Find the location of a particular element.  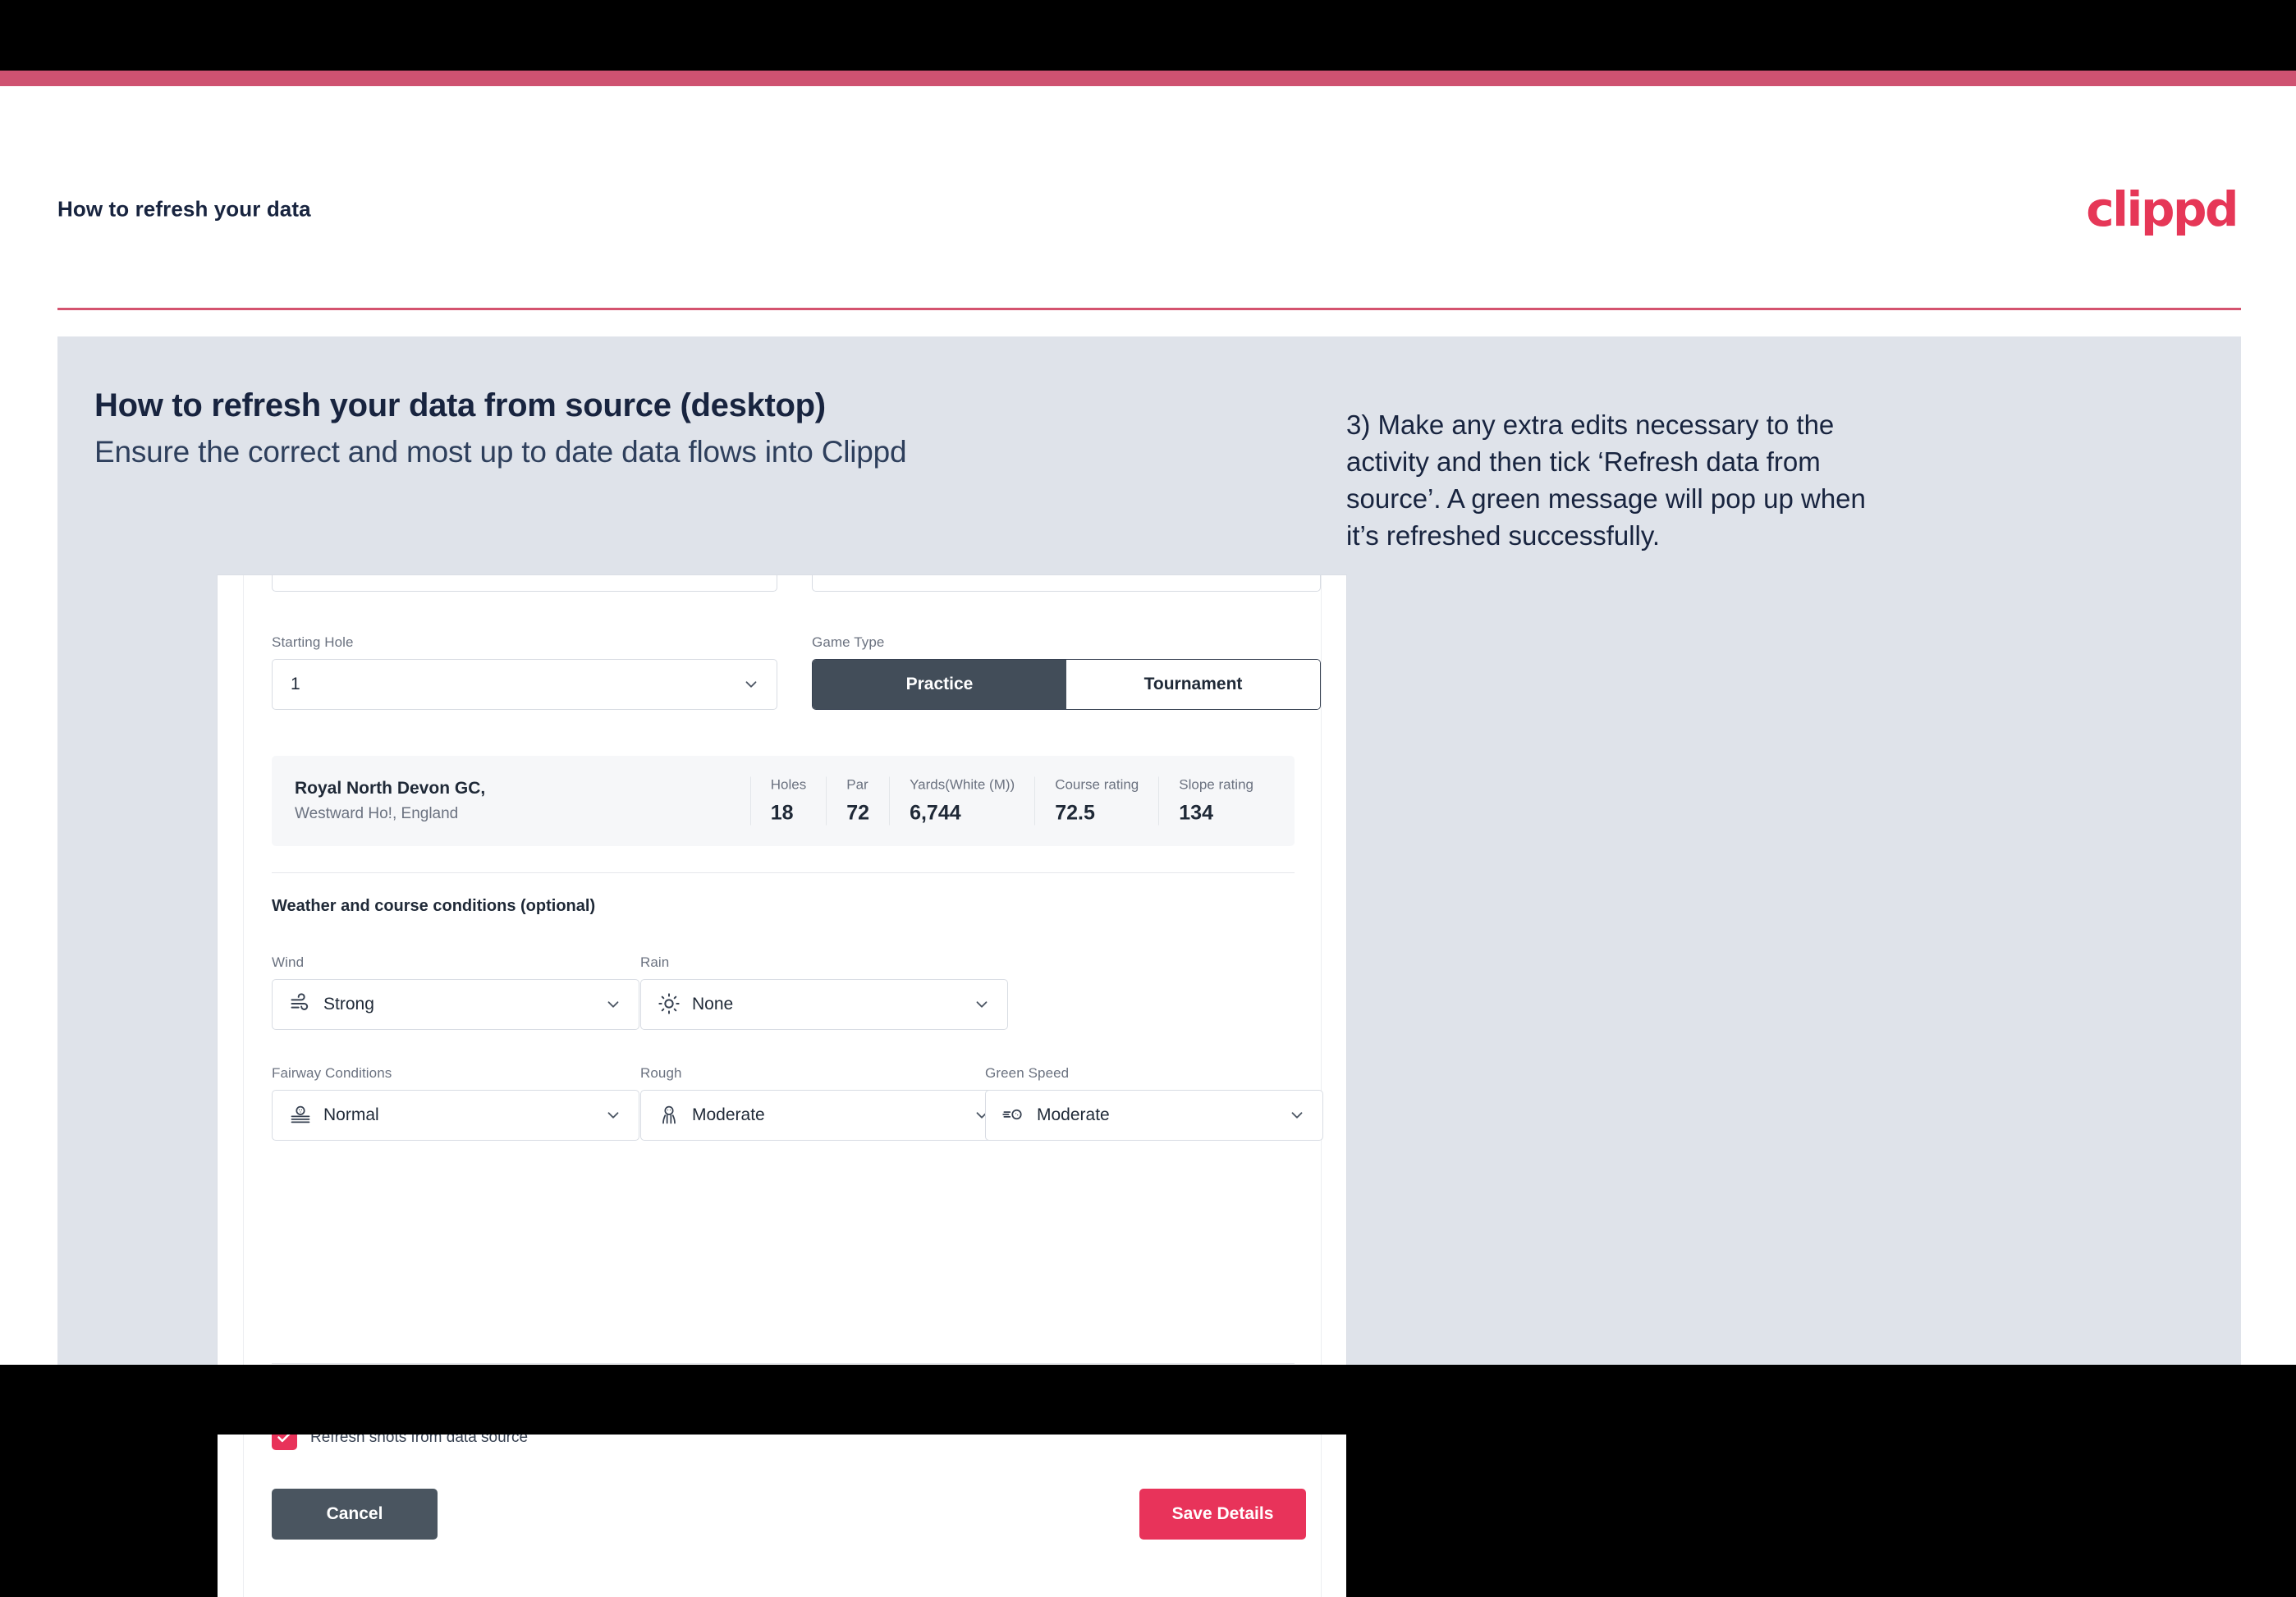

stat-value: 134 is located at coordinates (1196, 813).